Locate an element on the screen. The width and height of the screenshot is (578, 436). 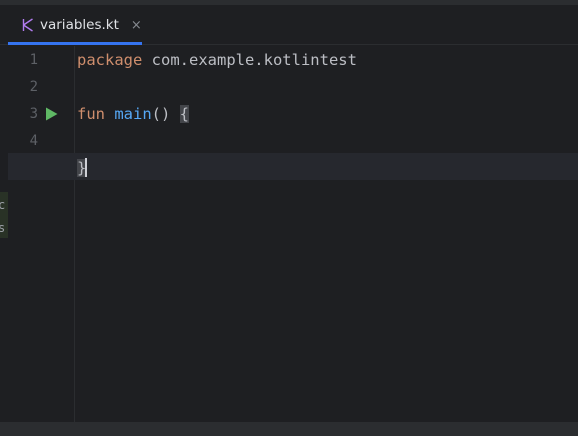
keyword-fun: fun is located at coordinates (91, 114).